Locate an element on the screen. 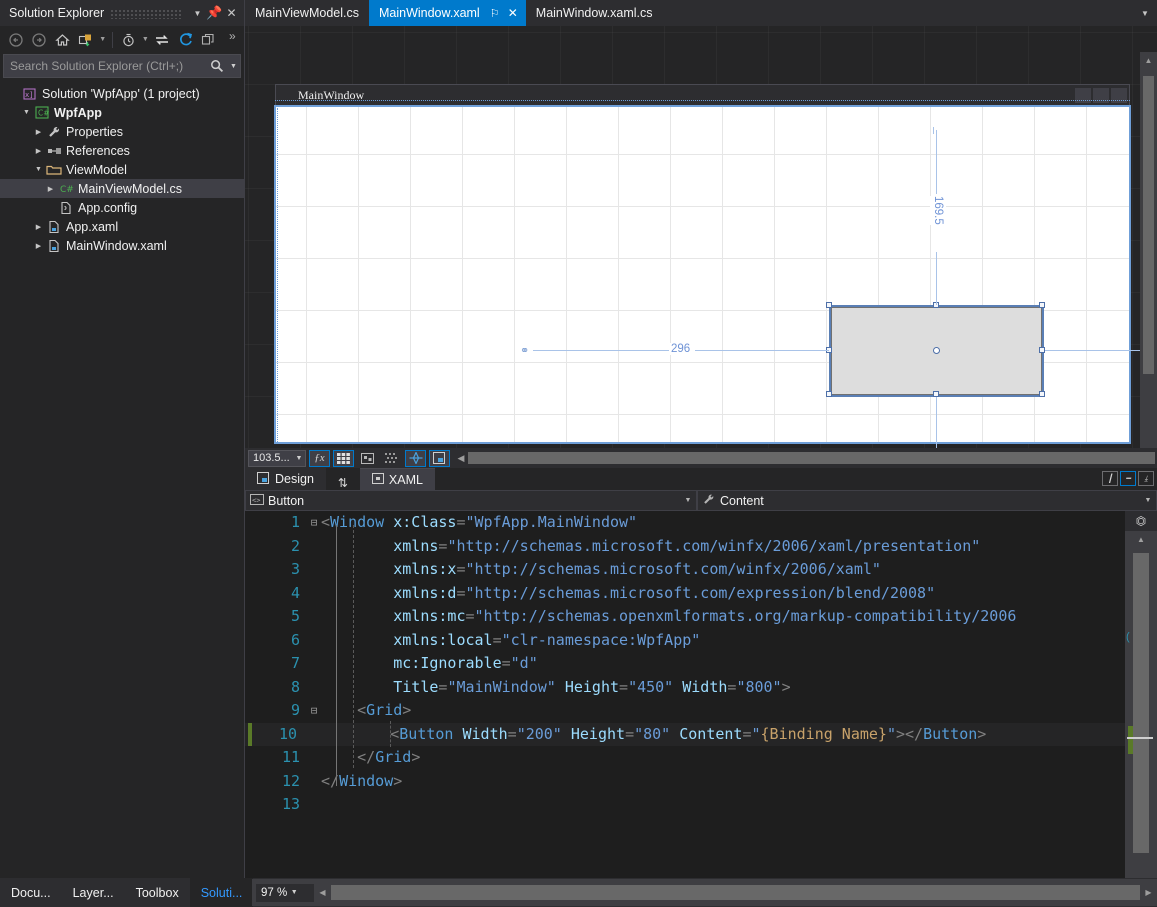  resize-handle-nw is located at coordinates (829, 305).